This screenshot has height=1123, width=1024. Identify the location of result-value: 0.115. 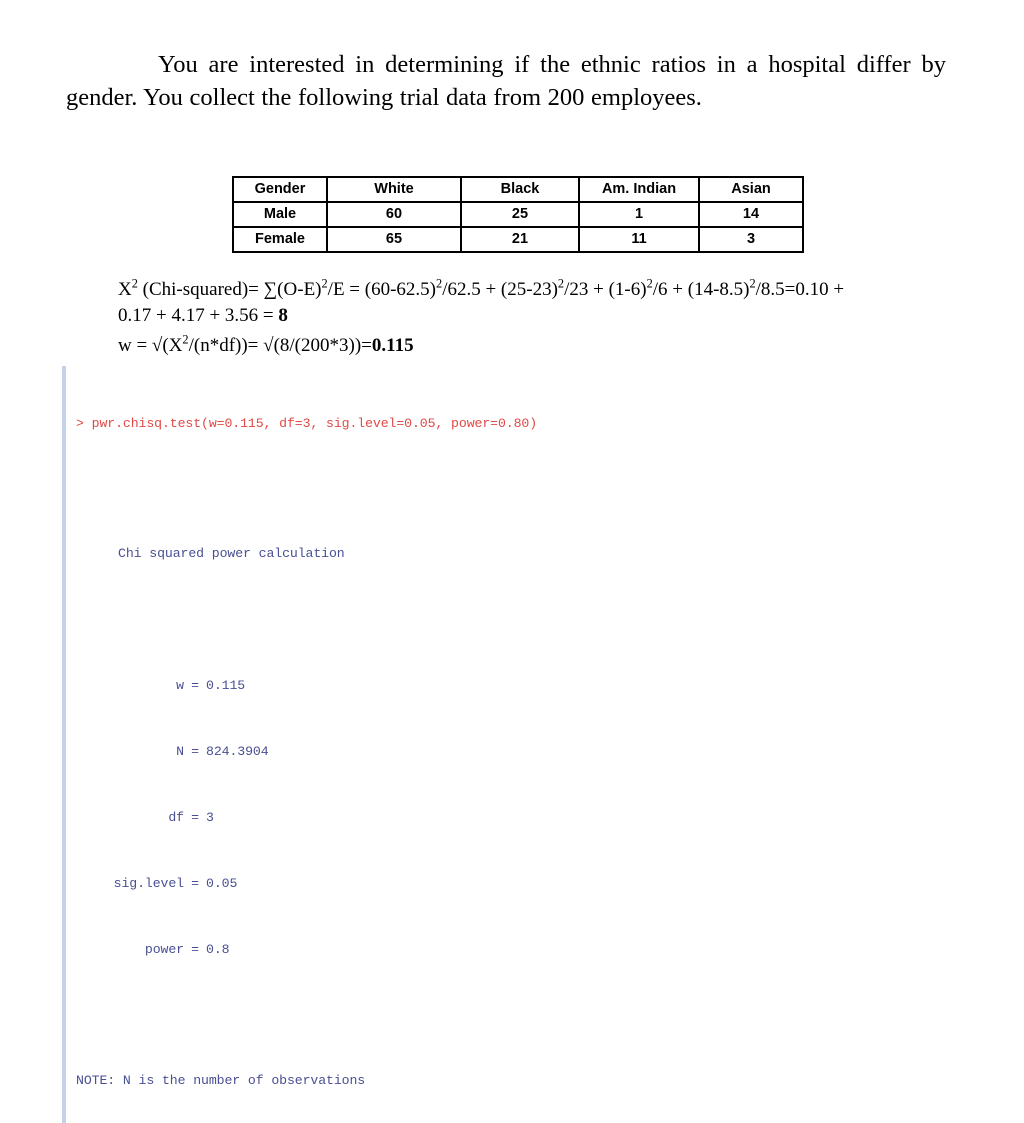
(226, 685).